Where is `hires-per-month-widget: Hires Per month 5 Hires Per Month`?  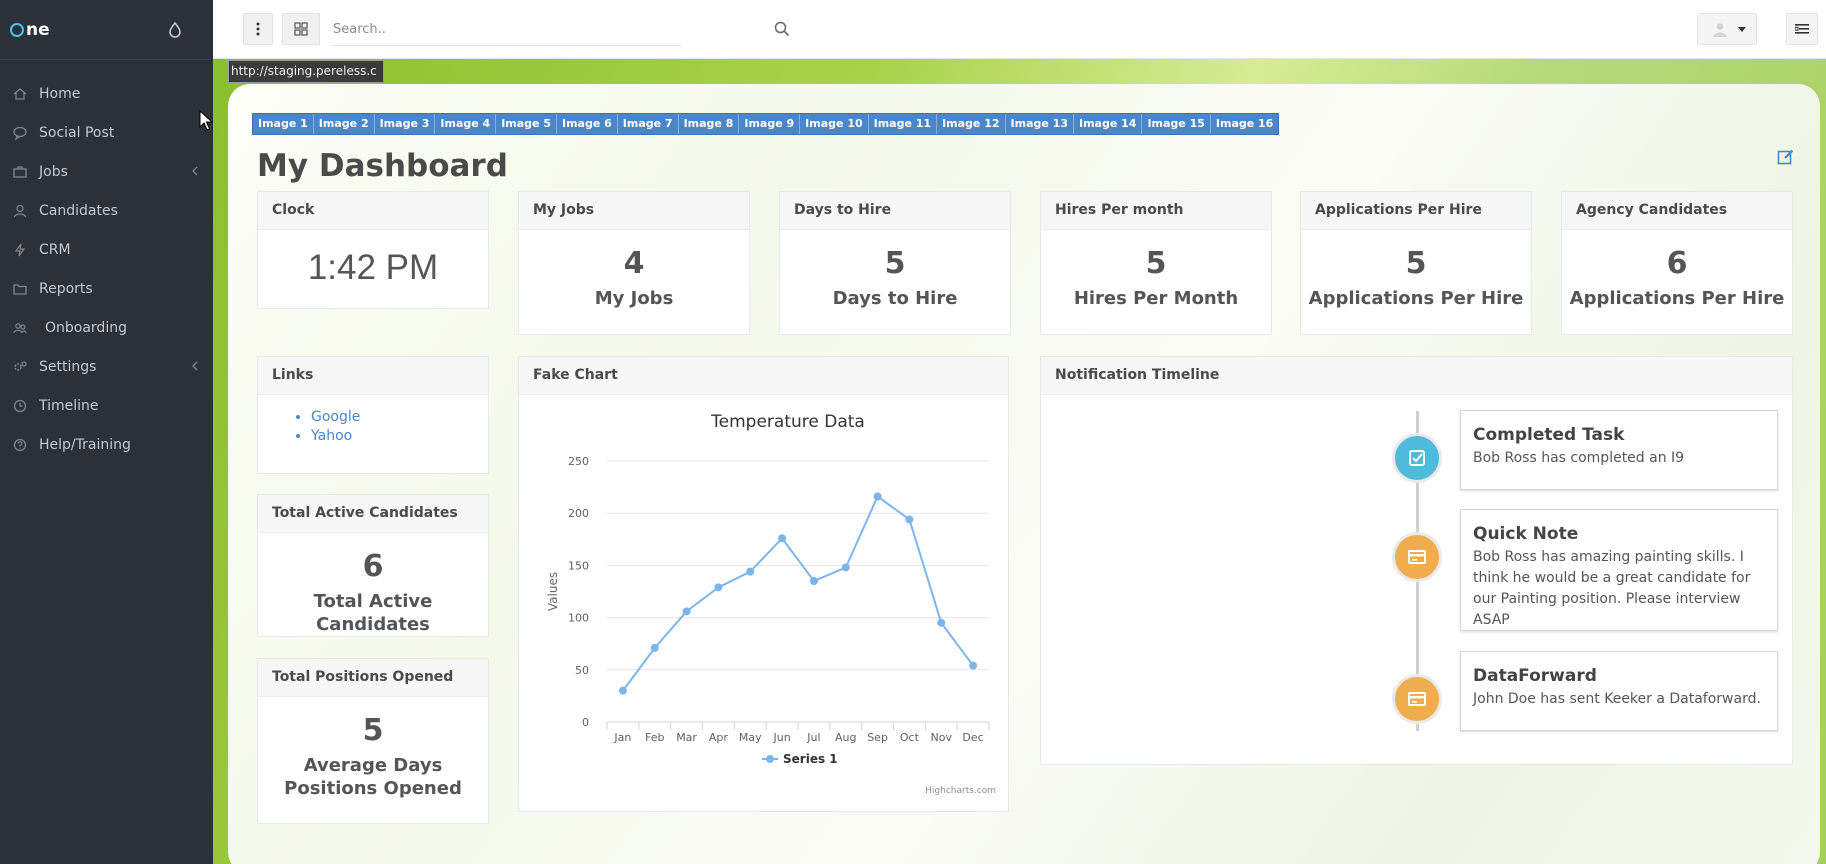
hires-per-month-widget: Hires Per month 5 Hires Per Month is located at coordinates (1156, 263).